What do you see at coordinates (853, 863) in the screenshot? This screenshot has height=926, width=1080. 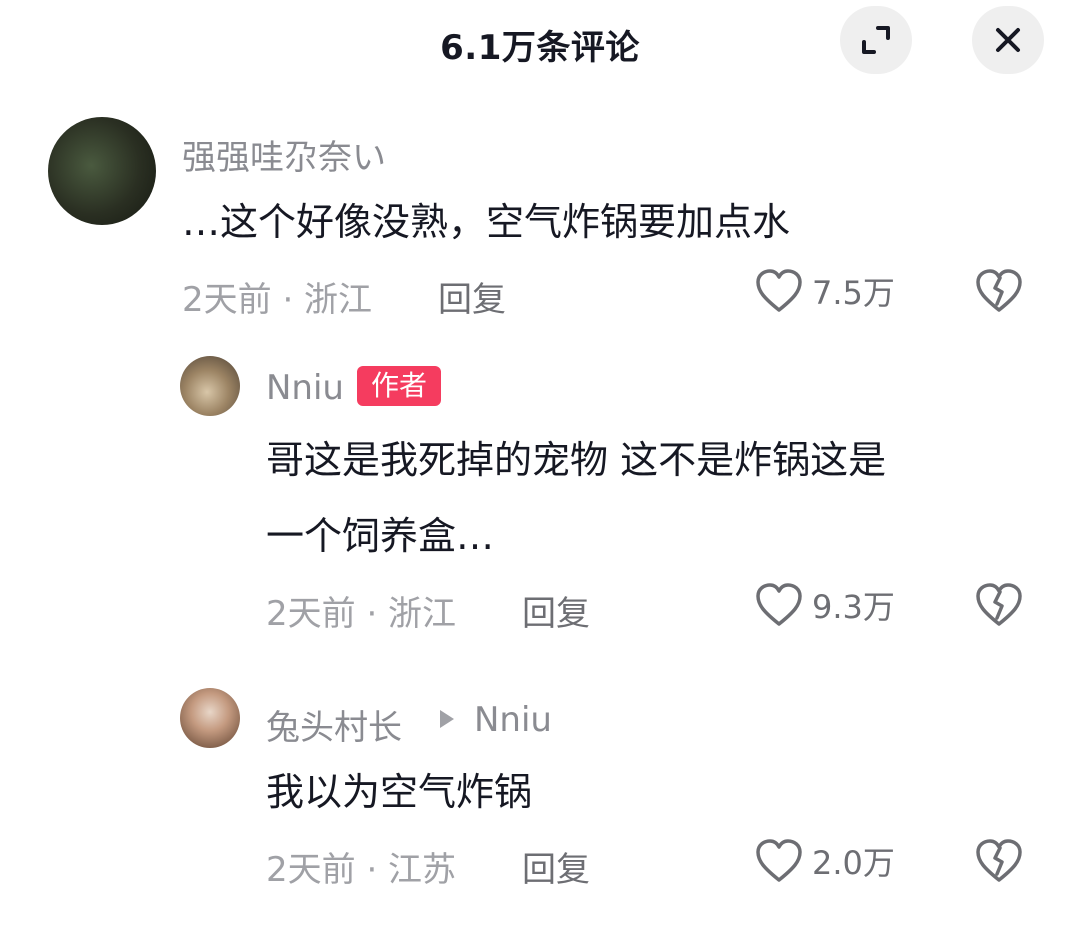 I see `like-count: 2.0万` at bounding box center [853, 863].